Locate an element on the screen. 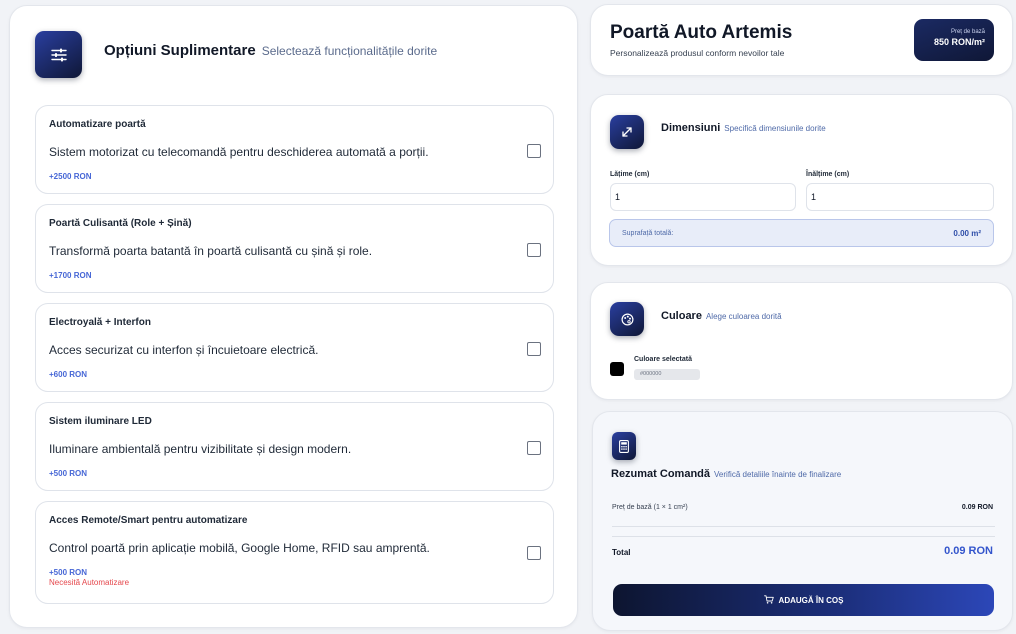 The height and width of the screenshot is (634, 1016). add-to-cart-button: ADAUGĂ ÎN COȘ is located at coordinates (803, 600).